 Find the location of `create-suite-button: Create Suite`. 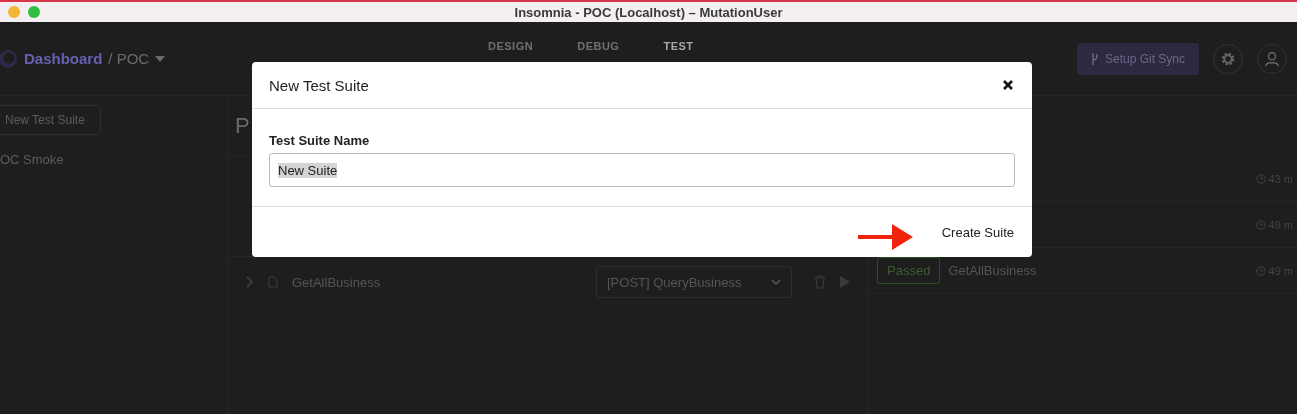

create-suite-button: Create Suite is located at coordinates (977, 232).